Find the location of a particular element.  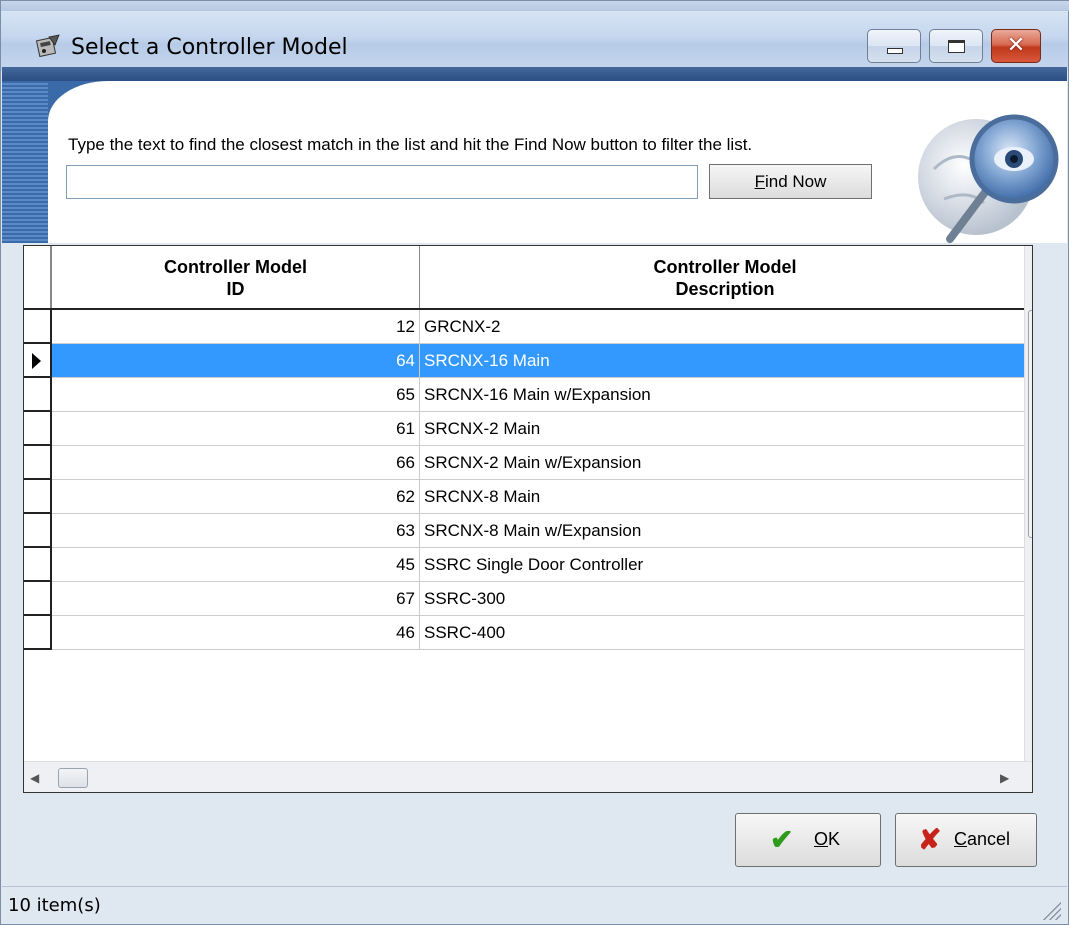

find-now-label: ind Now is located at coordinates (795, 181).